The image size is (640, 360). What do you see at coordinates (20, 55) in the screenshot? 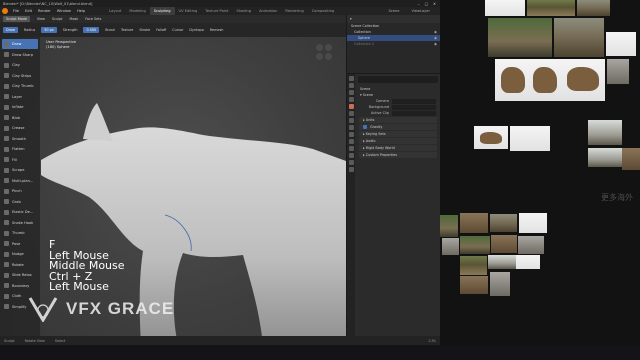
I see `tool-draw-sharp: Draw Sharp` at bounding box center [20, 55].